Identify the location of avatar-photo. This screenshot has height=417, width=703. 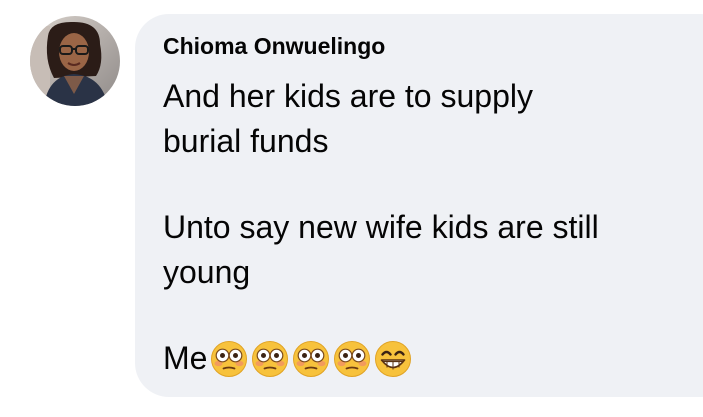
(75, 61).